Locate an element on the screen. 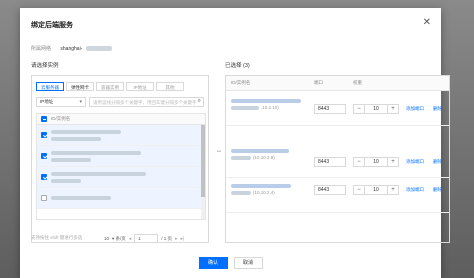  last-page-icon: ▸| is located at coordinates (183, 239).